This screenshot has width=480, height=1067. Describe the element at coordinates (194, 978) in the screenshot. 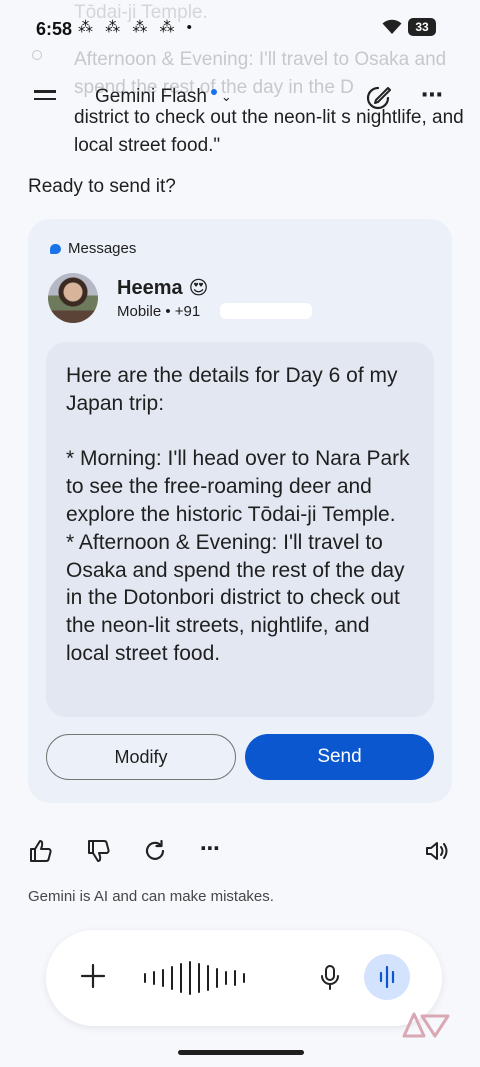

I see `waveform-icon` at that location.